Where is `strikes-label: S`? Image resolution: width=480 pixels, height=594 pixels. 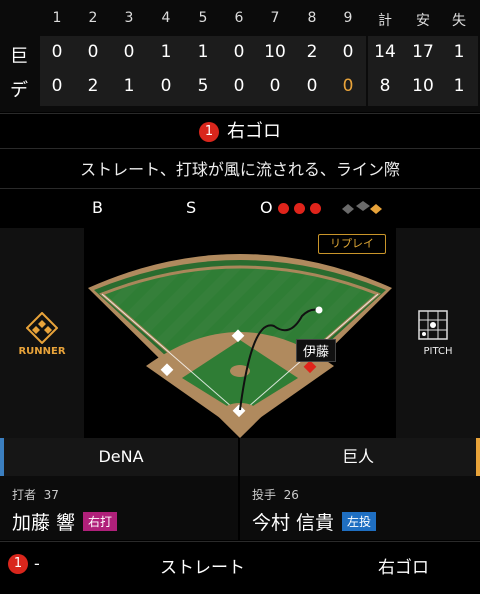 strikes-label: S is located at coordinates (191, 207).